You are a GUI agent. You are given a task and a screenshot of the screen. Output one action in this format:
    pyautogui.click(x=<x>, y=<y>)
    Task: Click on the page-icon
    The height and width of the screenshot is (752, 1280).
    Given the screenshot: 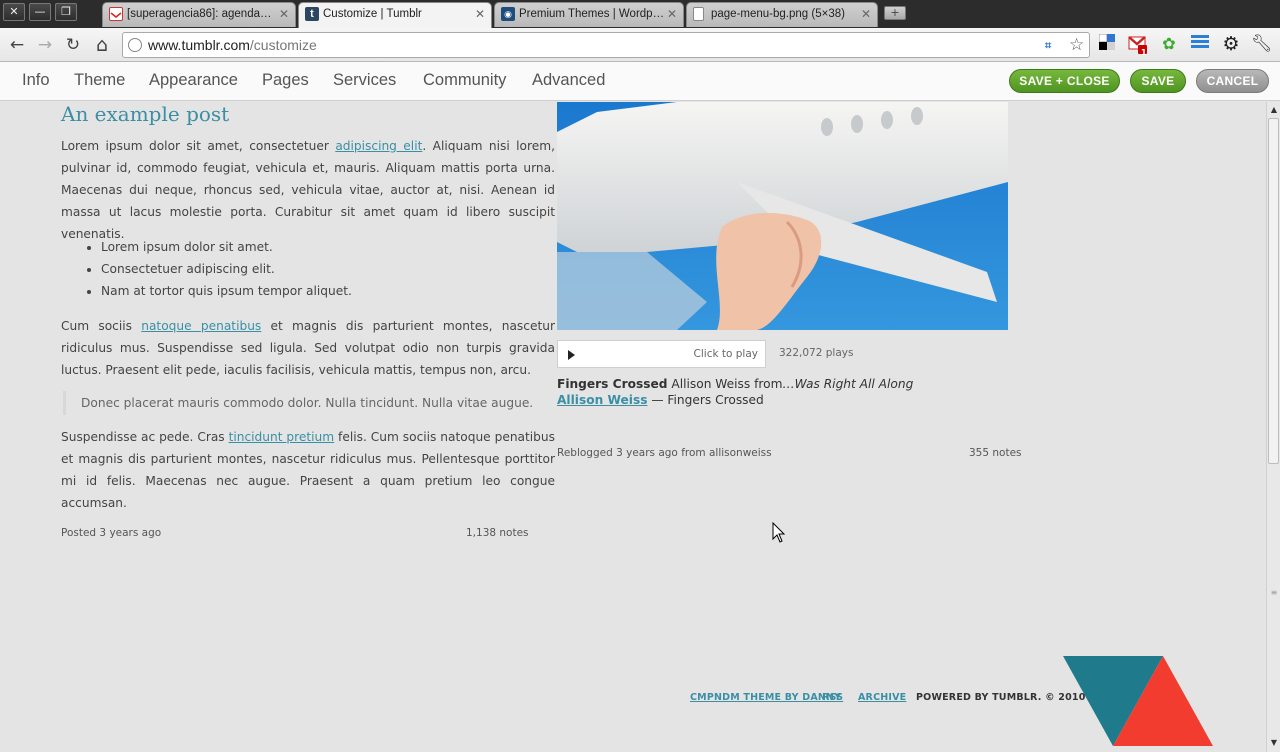 What is the action you would take?
    pyautogui.click(x=698, y=14)
    